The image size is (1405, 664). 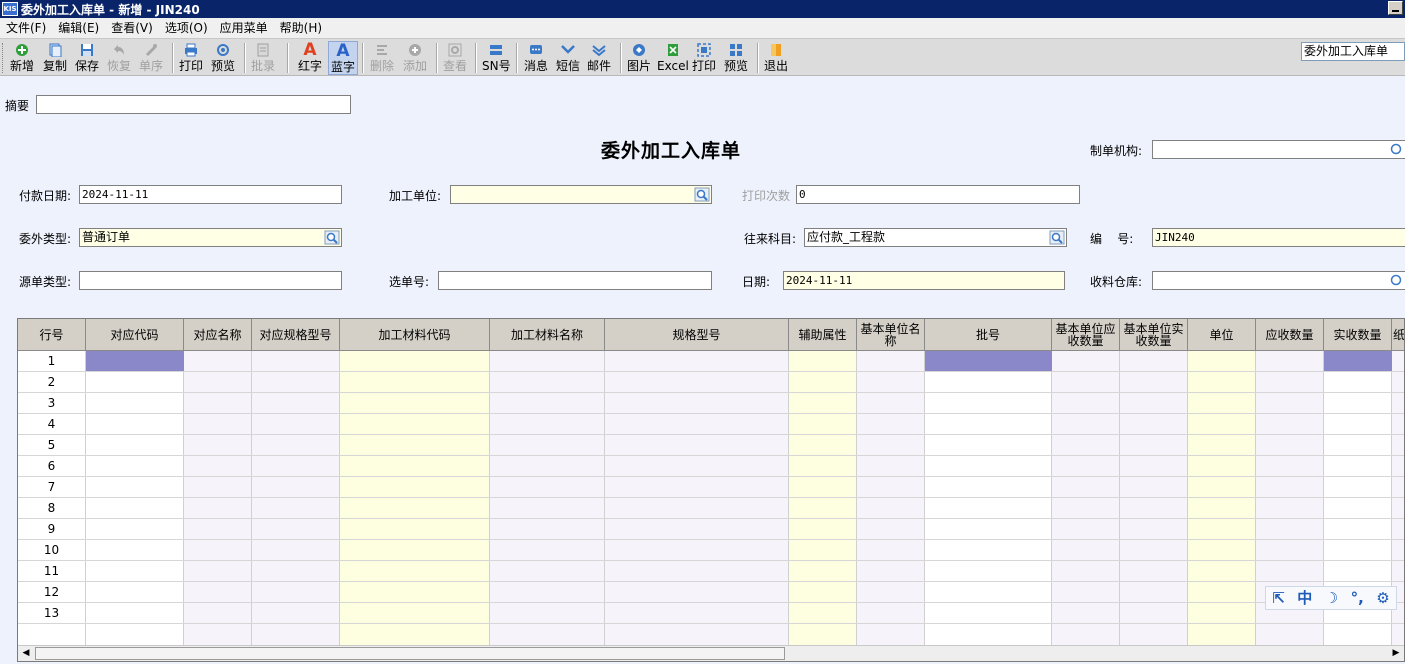 I want to click on menu-app: 应用菜单, so click(x=244, y=28).